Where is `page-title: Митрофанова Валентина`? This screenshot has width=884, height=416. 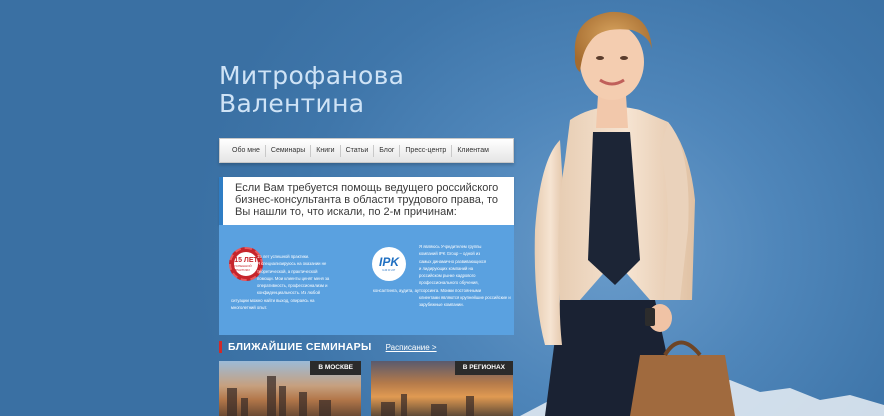
page-title: Митрофанова Валентина is located at coordinates (311, 90).